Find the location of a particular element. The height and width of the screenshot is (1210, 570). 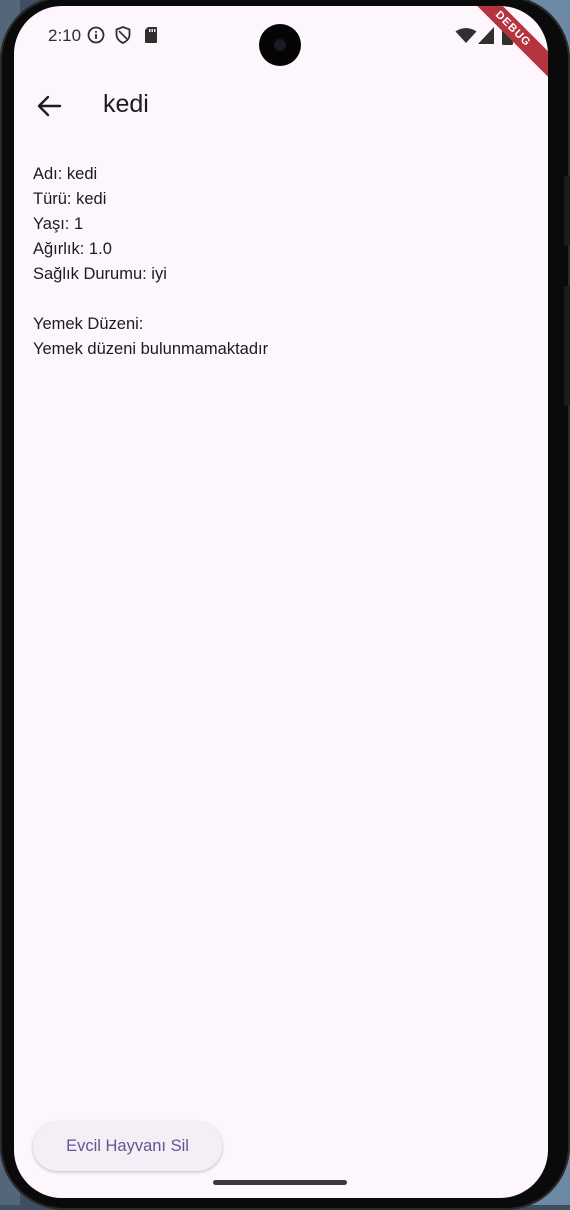

pet-weight-text: Ağırlık: 1.0 is located at coordinates (72, 249).